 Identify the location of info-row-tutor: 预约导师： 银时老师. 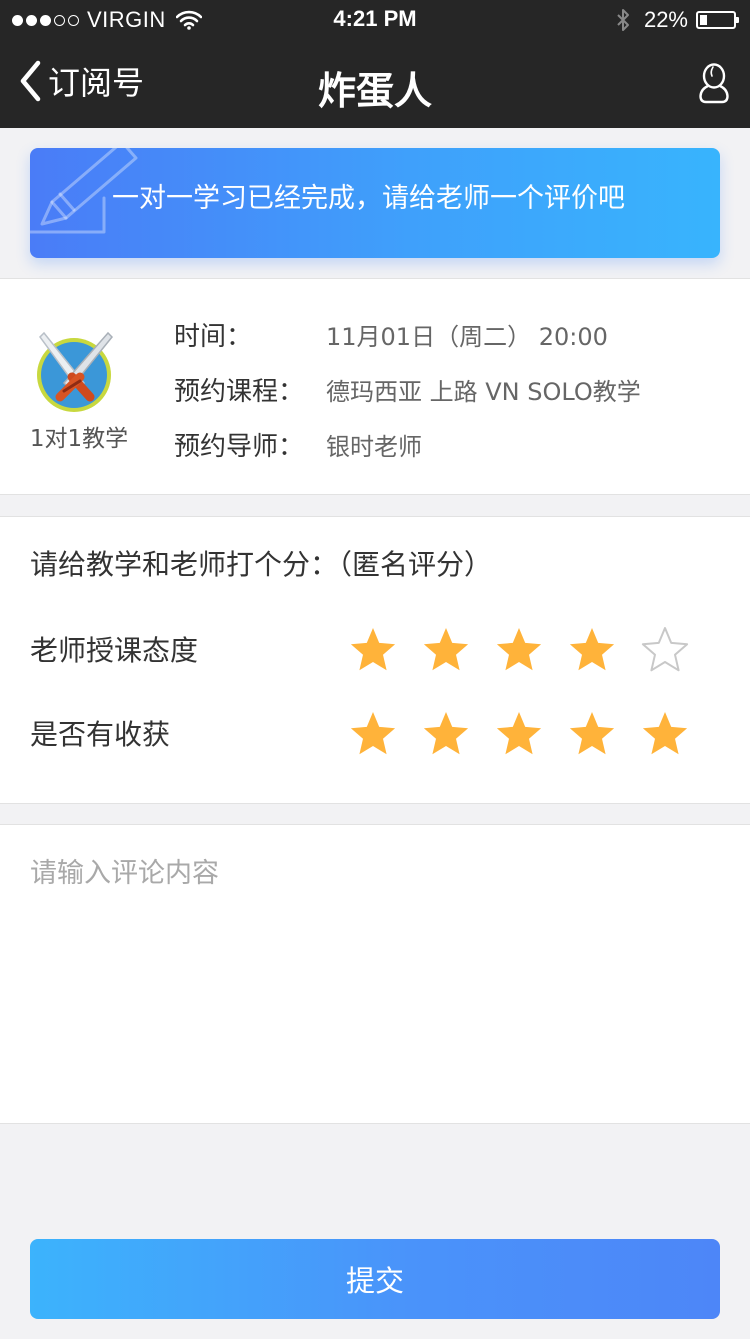
(298, 444).